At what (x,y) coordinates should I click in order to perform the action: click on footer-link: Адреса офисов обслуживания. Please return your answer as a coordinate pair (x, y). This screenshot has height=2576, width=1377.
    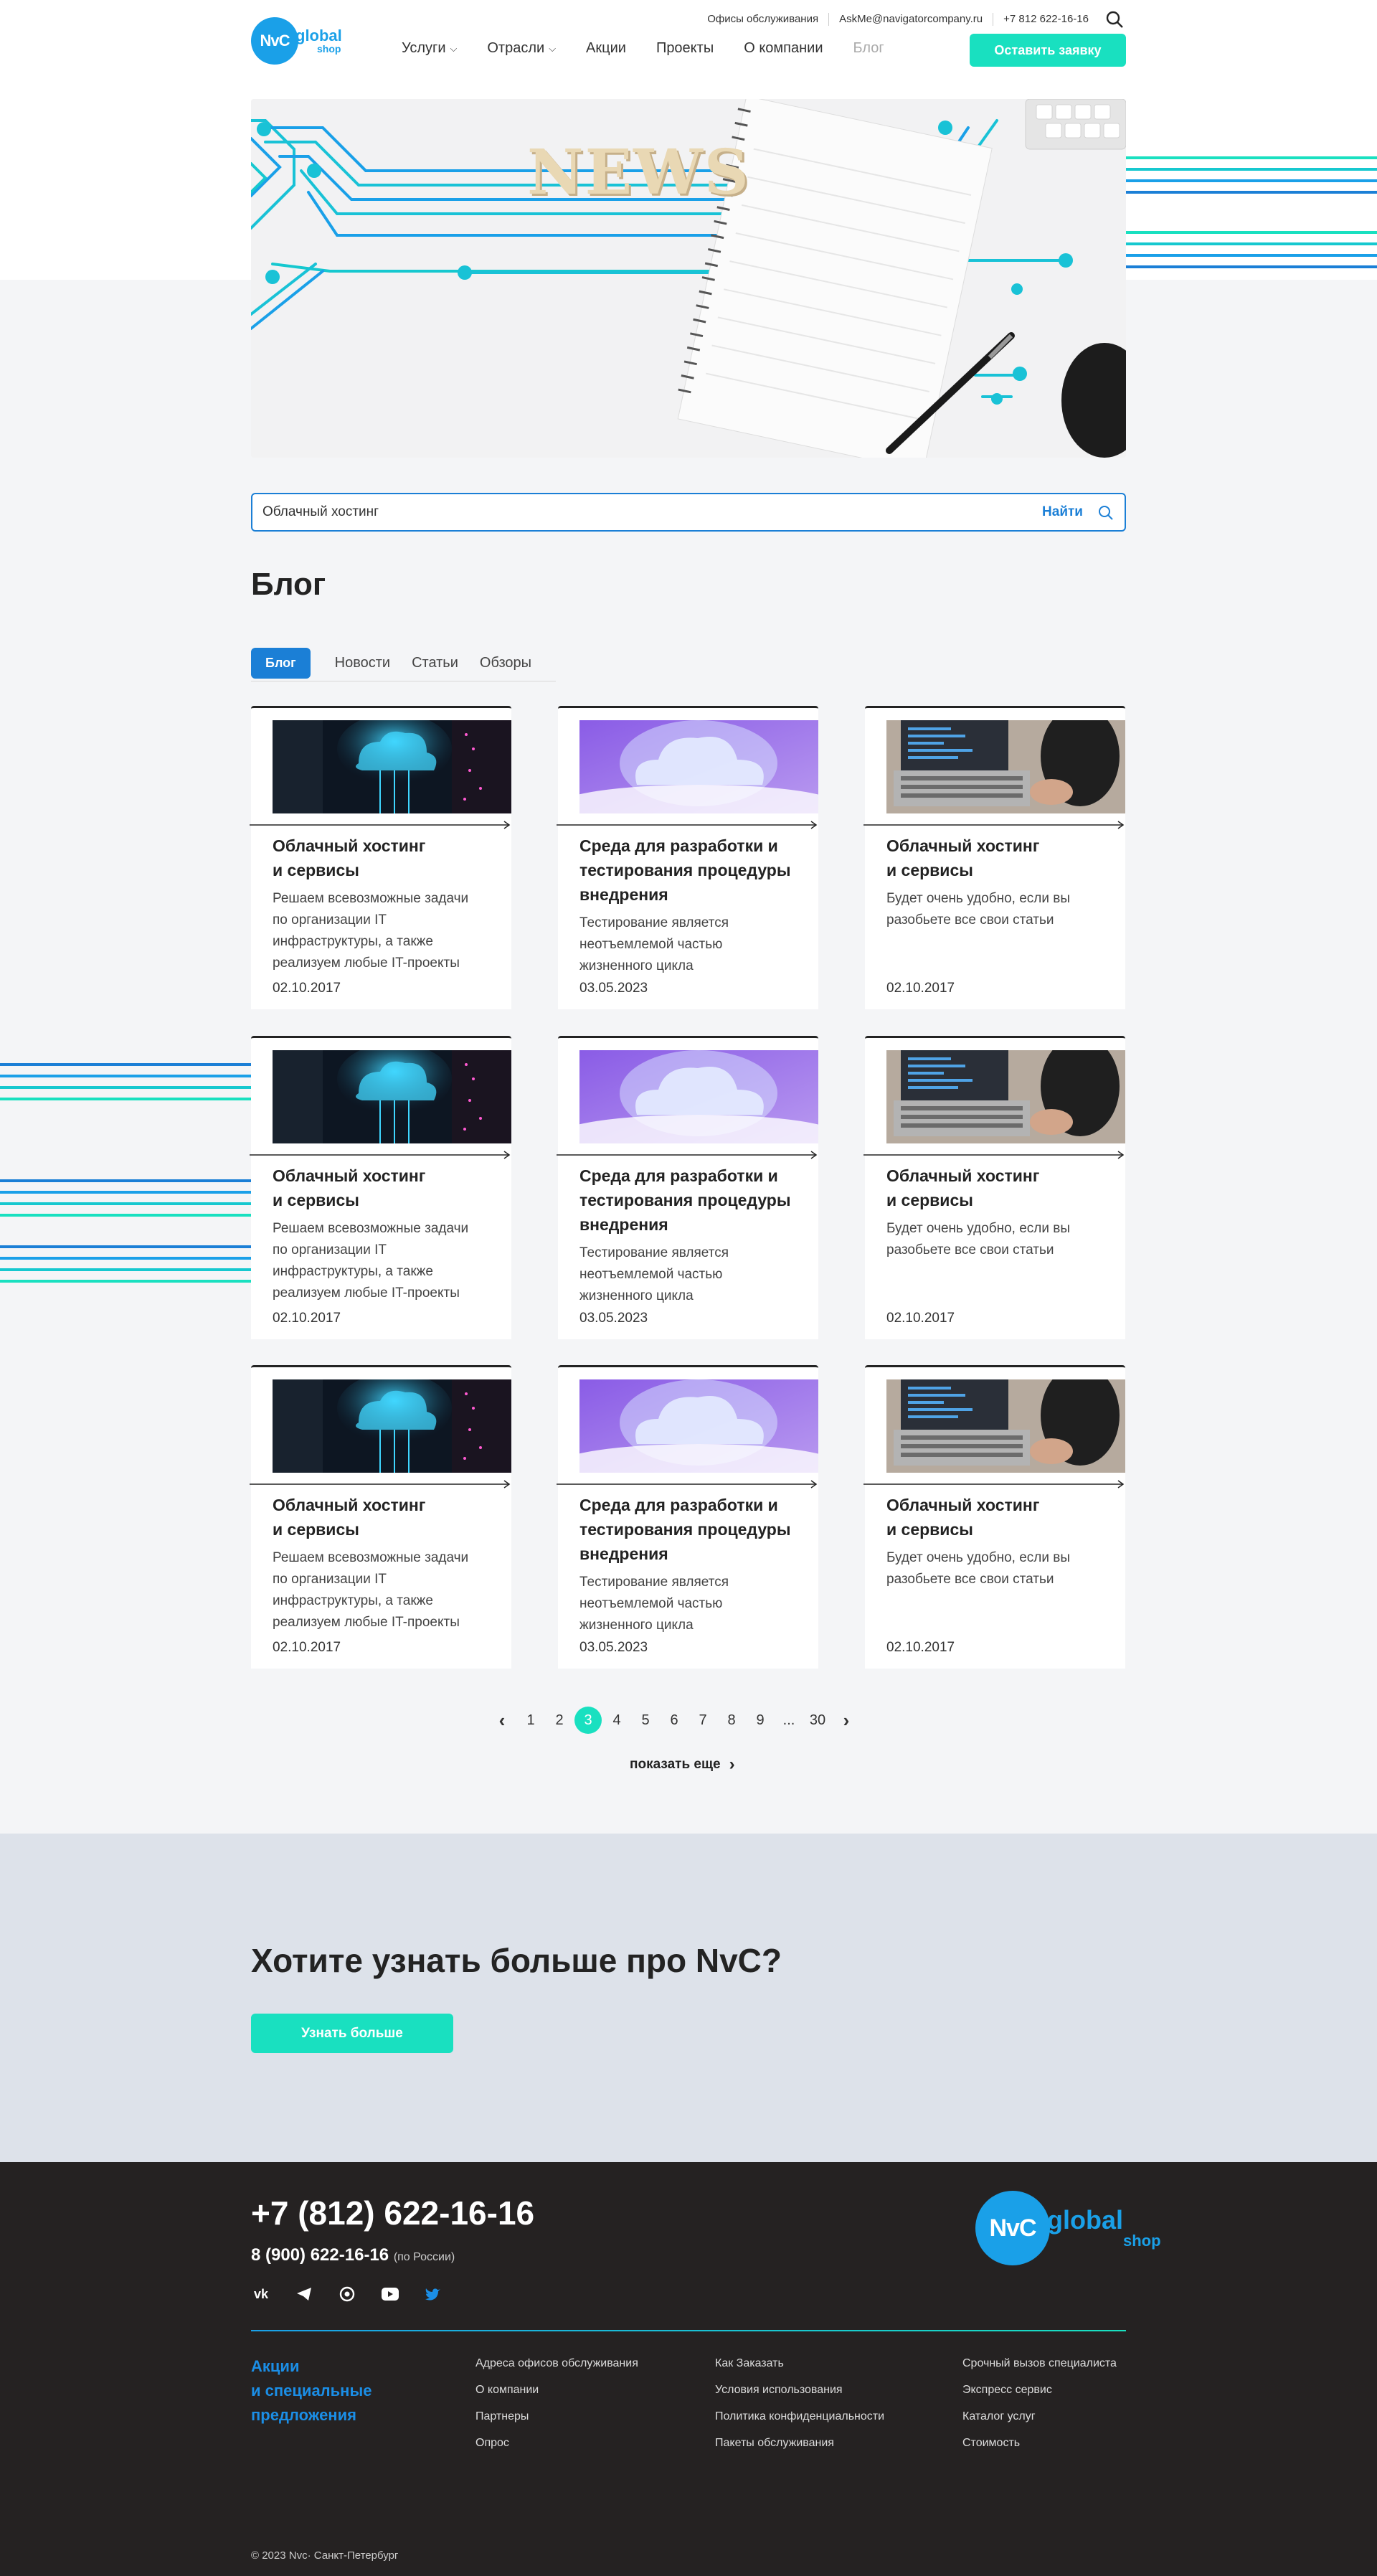
    Looking at the image, I should click on (556, 2370).